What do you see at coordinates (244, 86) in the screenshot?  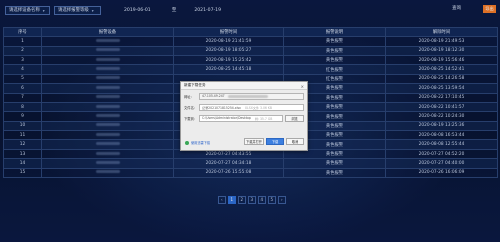 I see `dialog-title-bar: 新建下载任务 ×` at bounding box center [244, 86].